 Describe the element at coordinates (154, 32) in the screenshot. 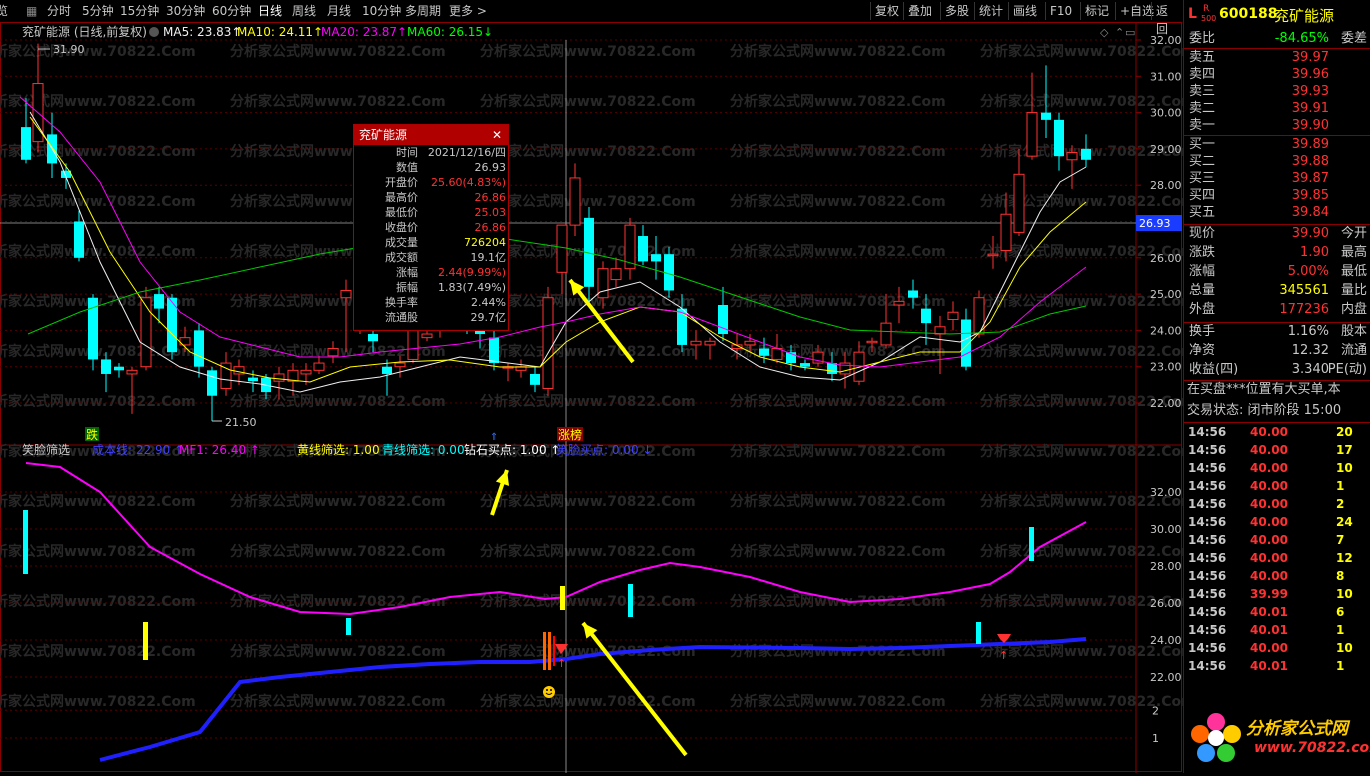

I see `settings-icon` at that location.